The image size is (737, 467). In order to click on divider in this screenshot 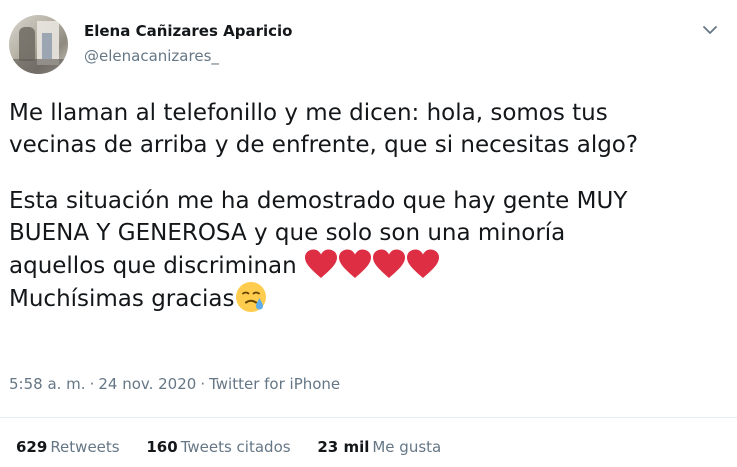, I will do `click(368, 417)`.